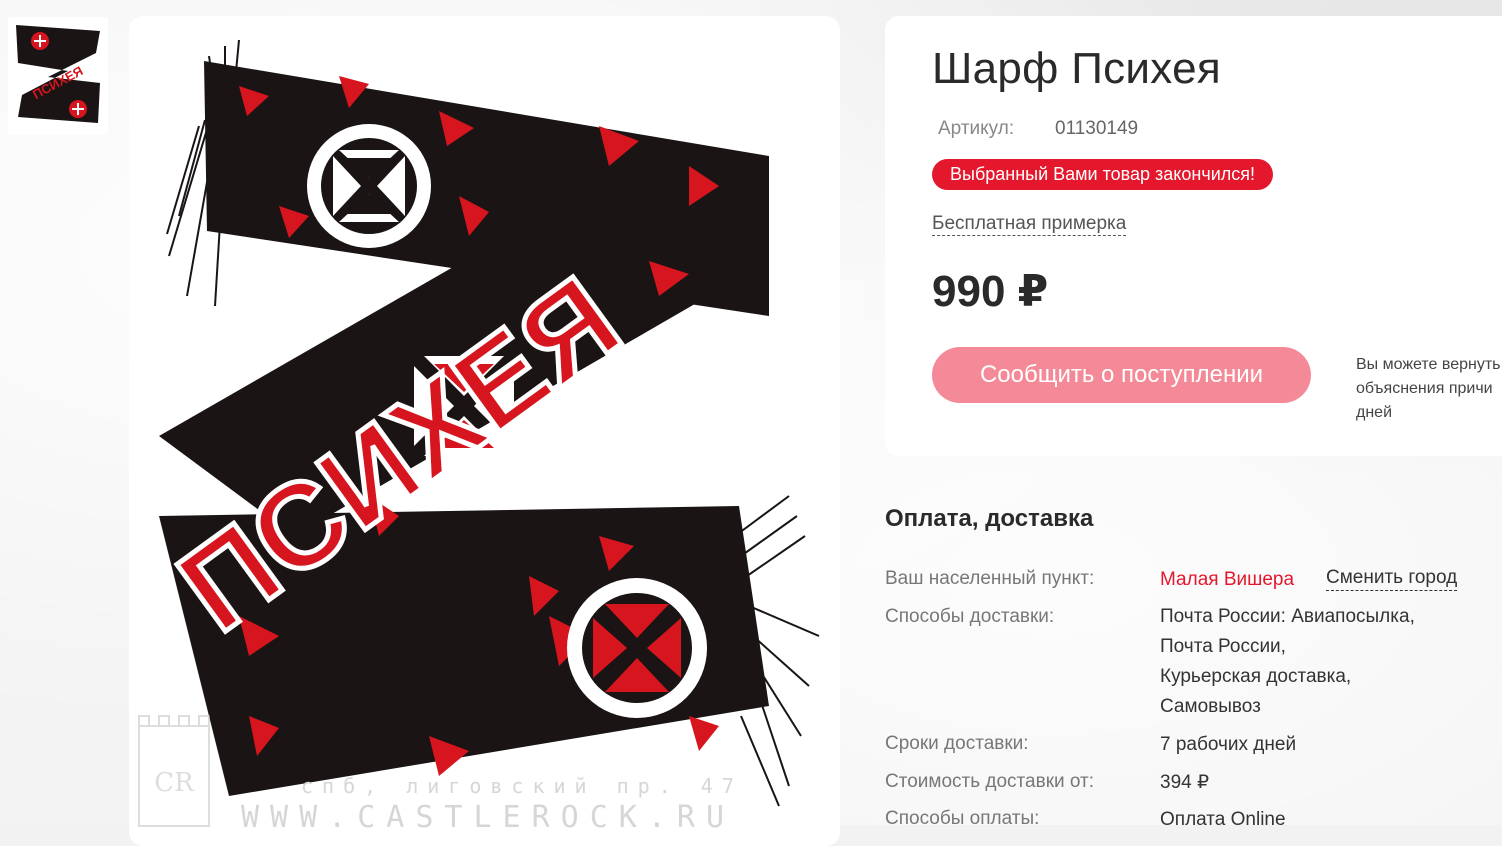  I want to click on free-fitting-link: Бесплатная примерка, so click(1029, 224).